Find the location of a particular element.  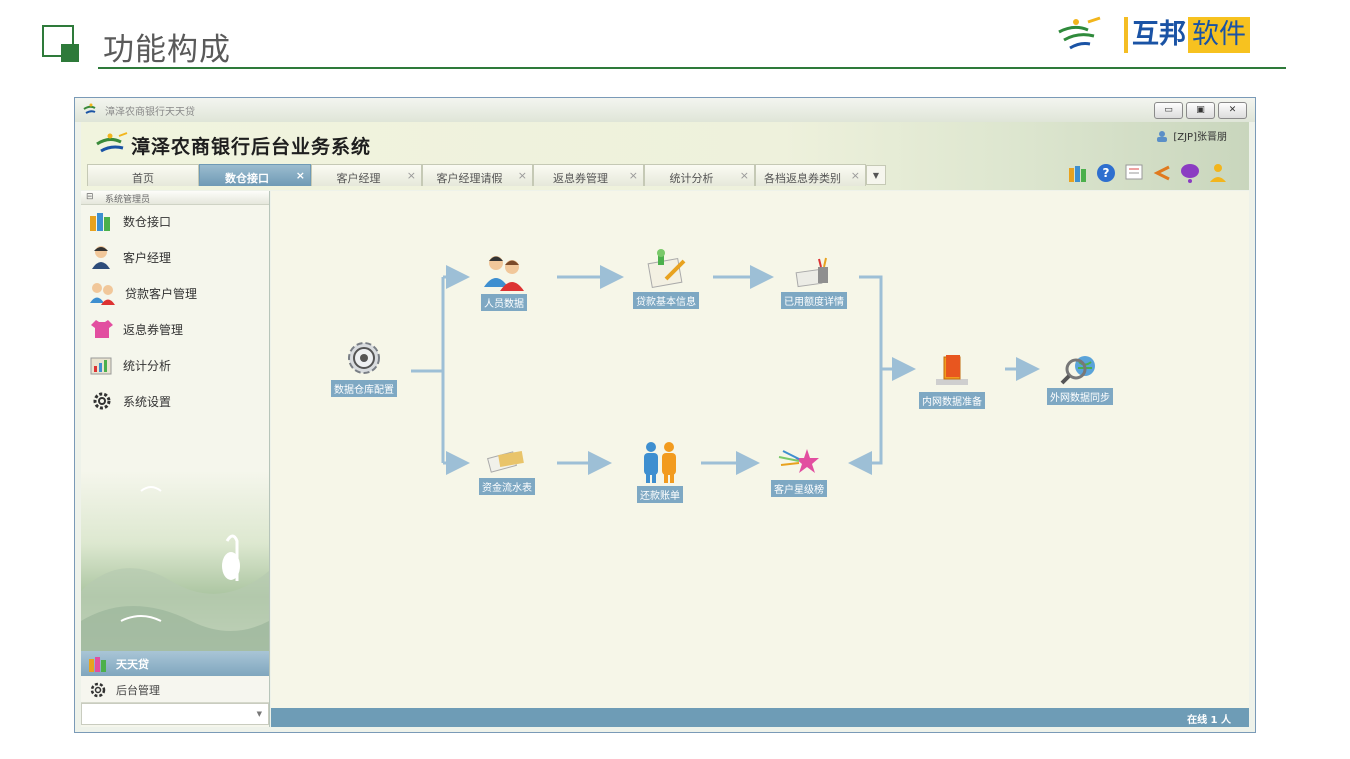

toolbar-icons: ? is located at coordinates (1148, 173).